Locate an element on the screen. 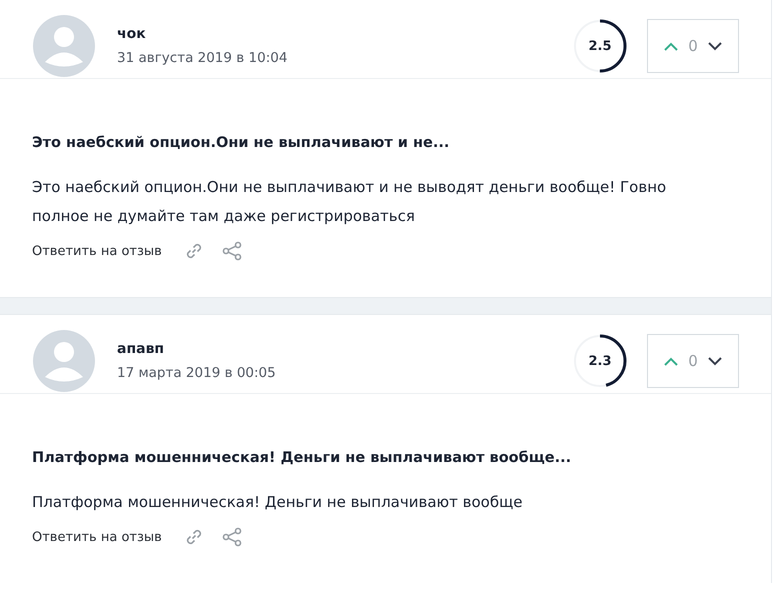 This screenshot has height=597, width=774. author-name: апавп is located at coordinates (141, 349).